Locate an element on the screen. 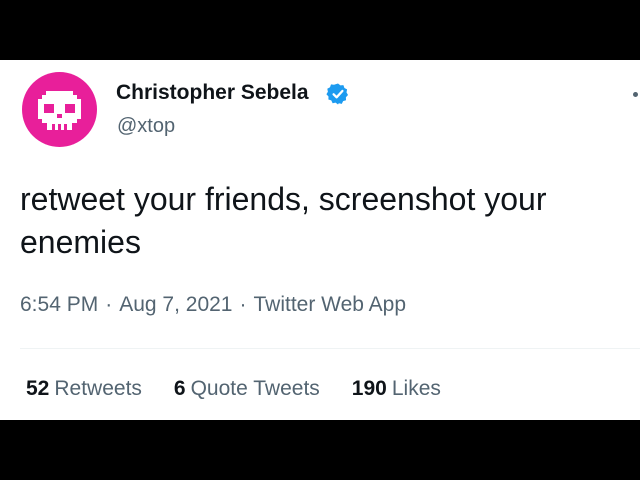  retweets-label: Retweets is located at coordinates (98, 388).